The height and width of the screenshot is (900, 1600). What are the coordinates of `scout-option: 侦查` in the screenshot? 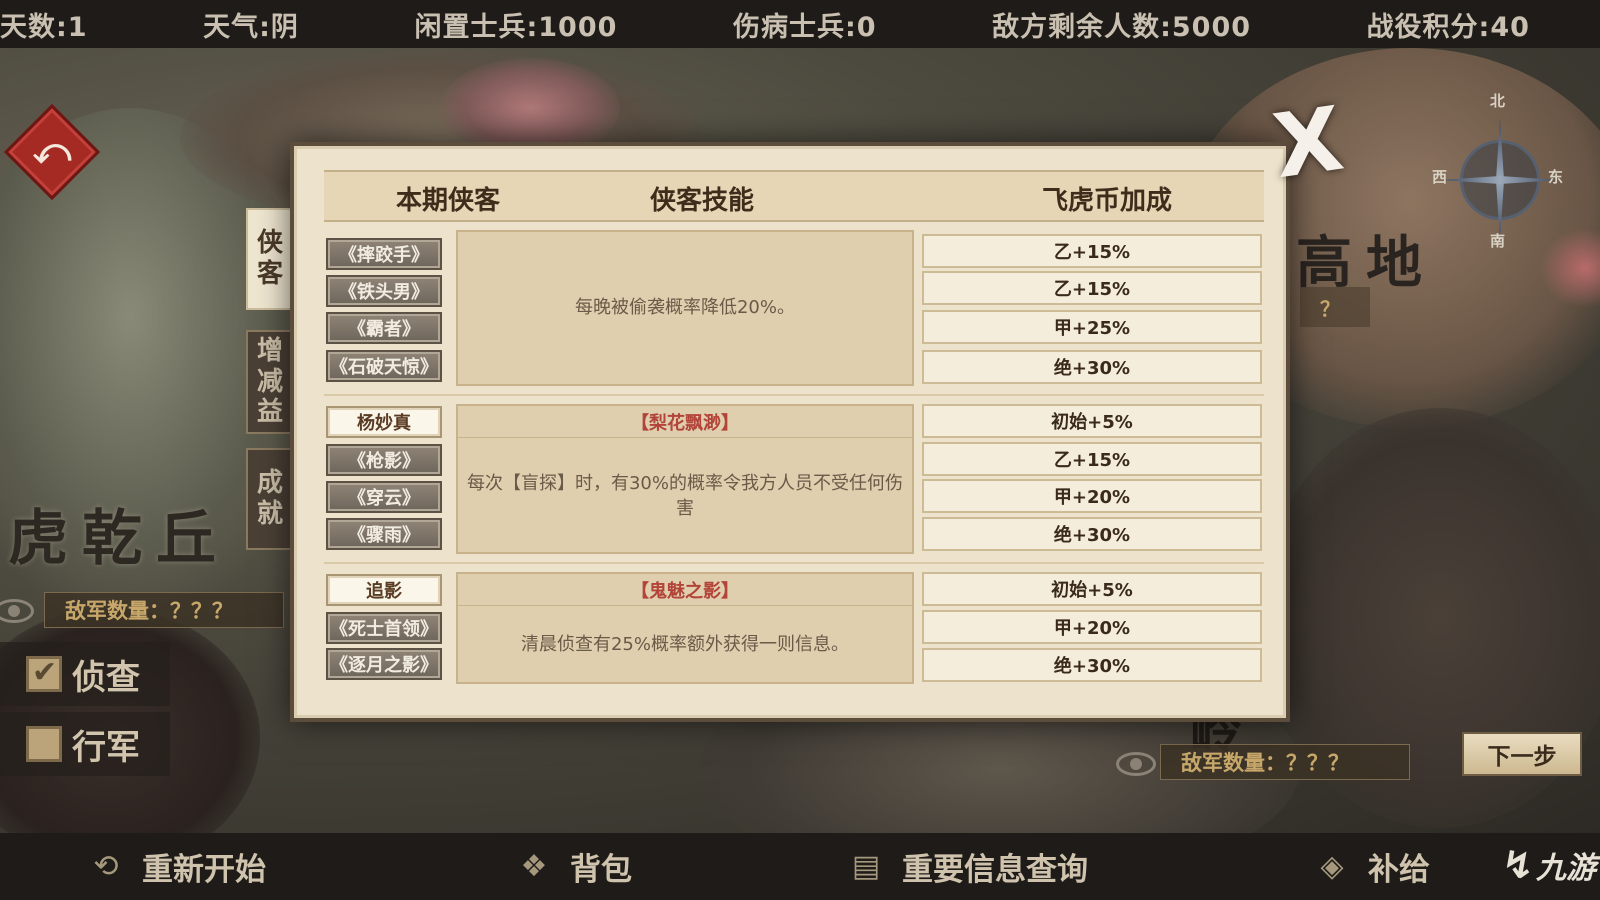 It's located at (85, 674).